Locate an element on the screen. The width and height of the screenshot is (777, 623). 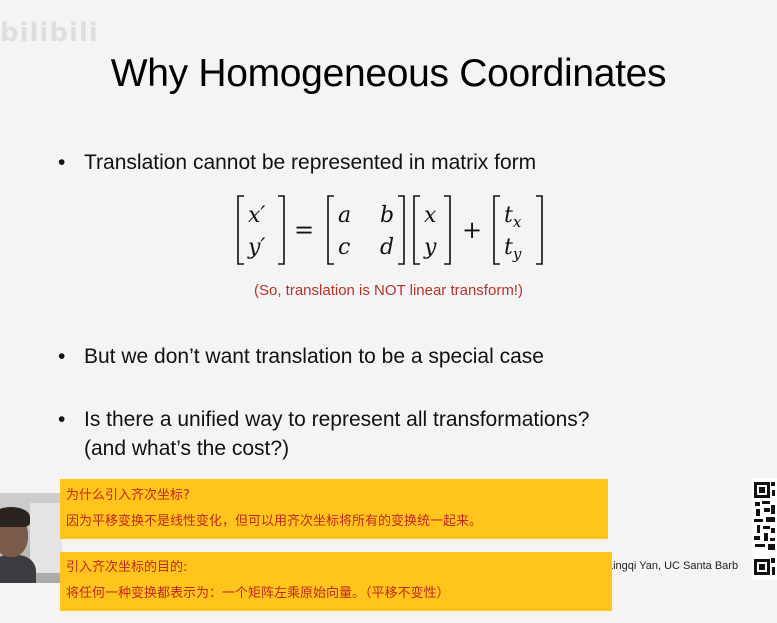
author-credit: Lingqi Yan, UC Santa Barb is located at coordinates (673, 566).